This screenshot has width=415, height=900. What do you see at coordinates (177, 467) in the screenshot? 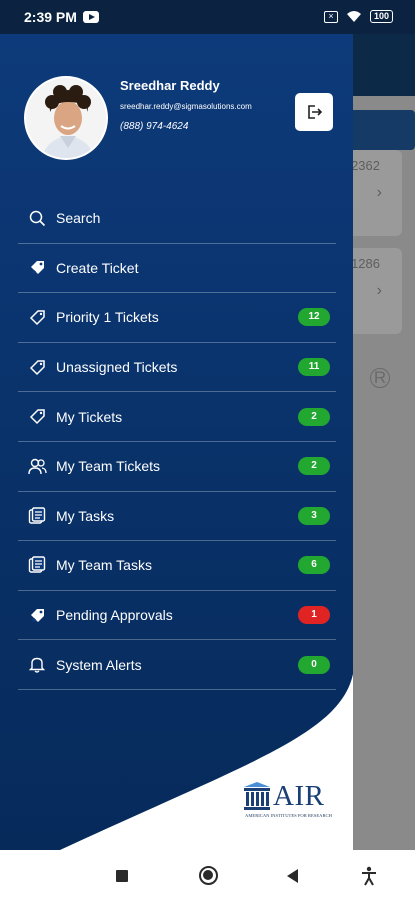
I see `menu-item-my-team-tickets: My Team Tickets 2` at bounding box center [177, 467].